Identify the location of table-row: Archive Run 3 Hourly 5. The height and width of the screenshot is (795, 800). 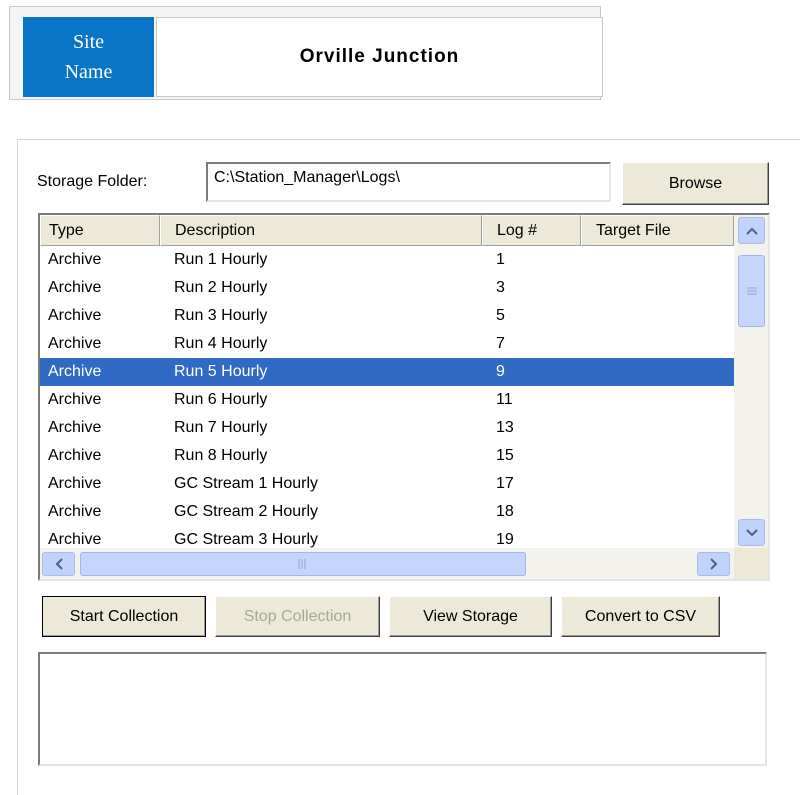
(387, 316).